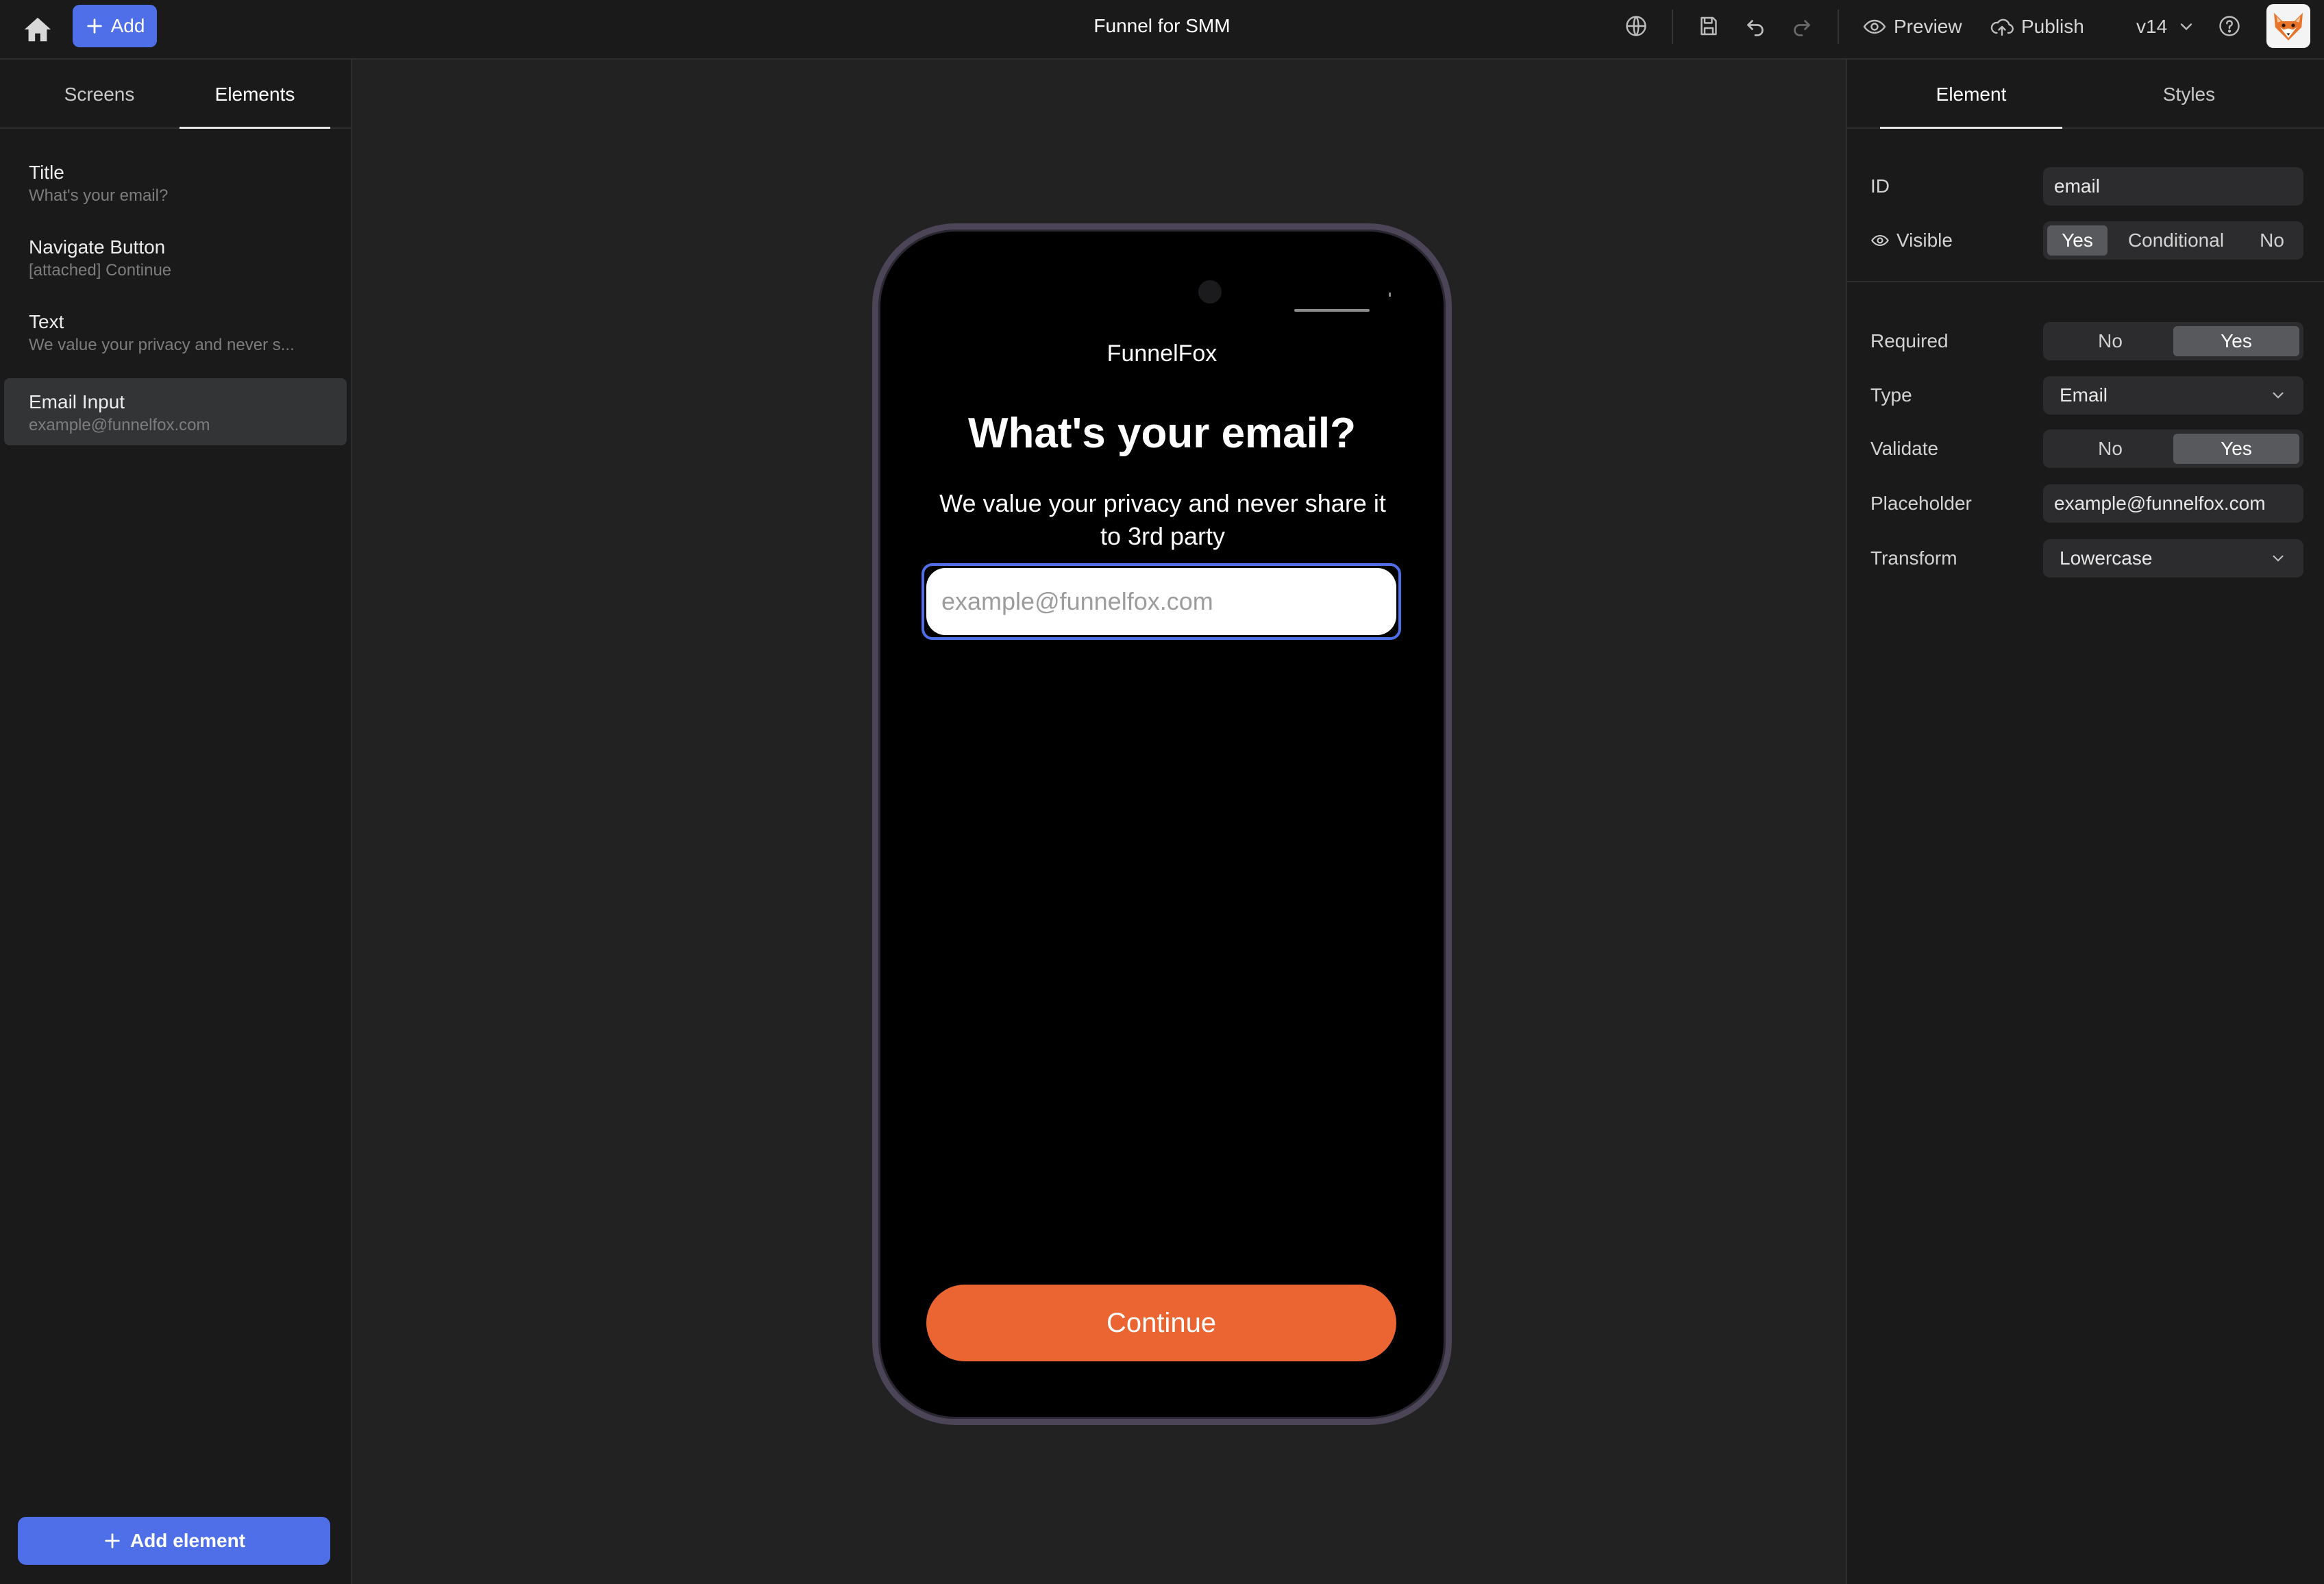  What do you see at coordinates (127, 25) in the screenshot?
I see `add-button-label: Add` at bounding box center [127, 25].